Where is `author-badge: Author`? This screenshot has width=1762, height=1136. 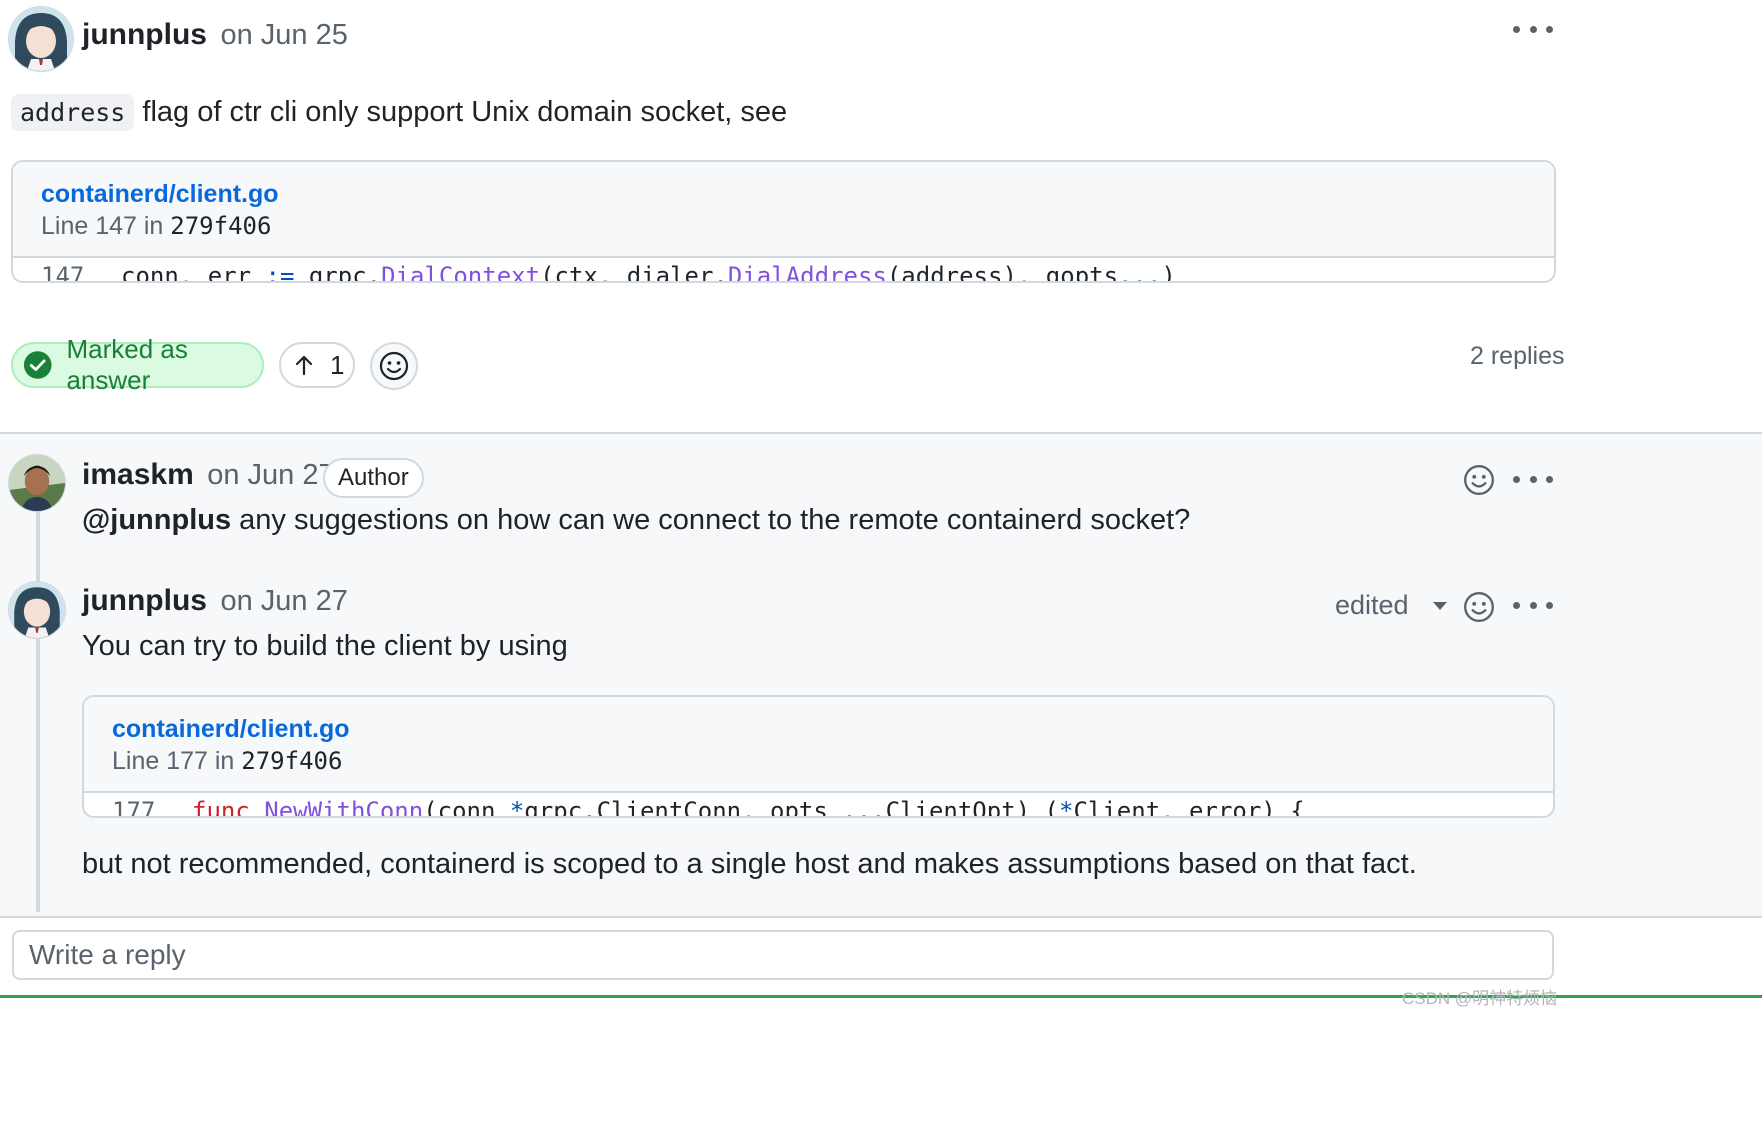 author-badge: Author is located at coordinates (373, 478).